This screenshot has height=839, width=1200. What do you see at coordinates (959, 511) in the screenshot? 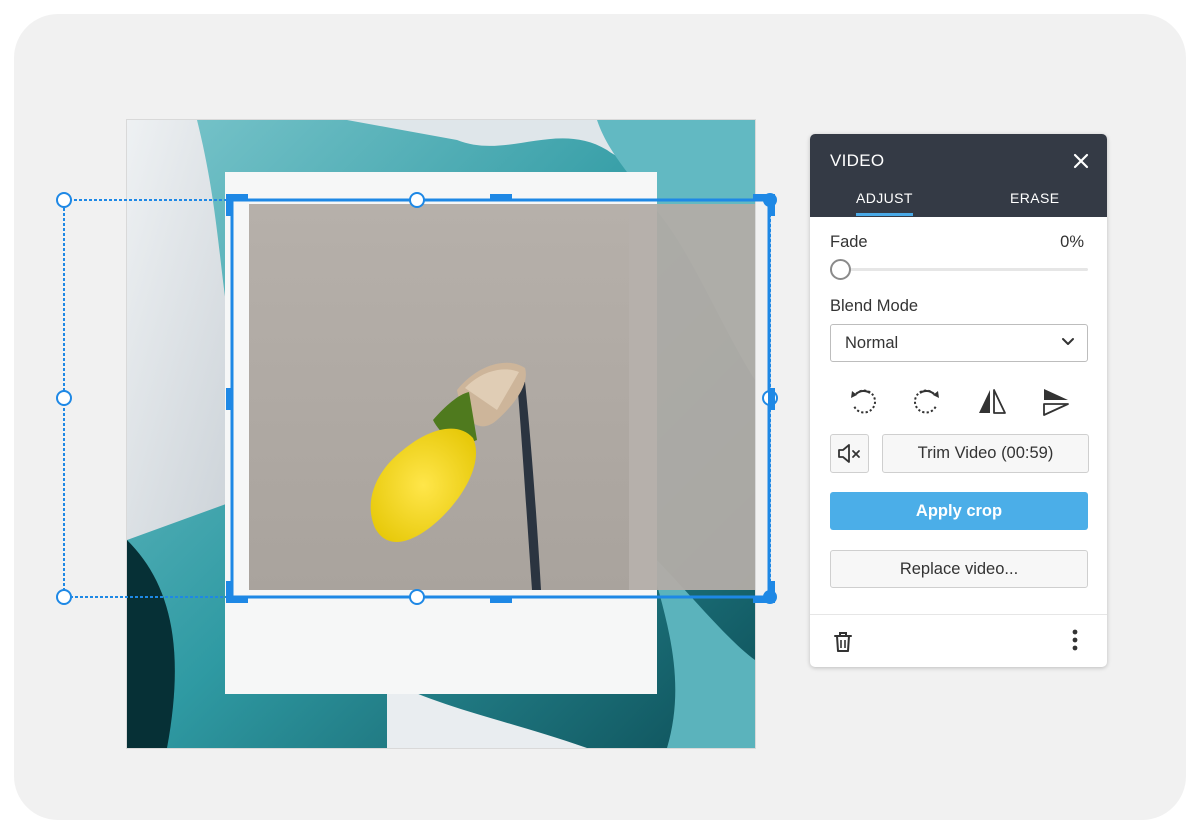
I see `apply-crop-button: Apply crop` at bounding box center [959, 511].